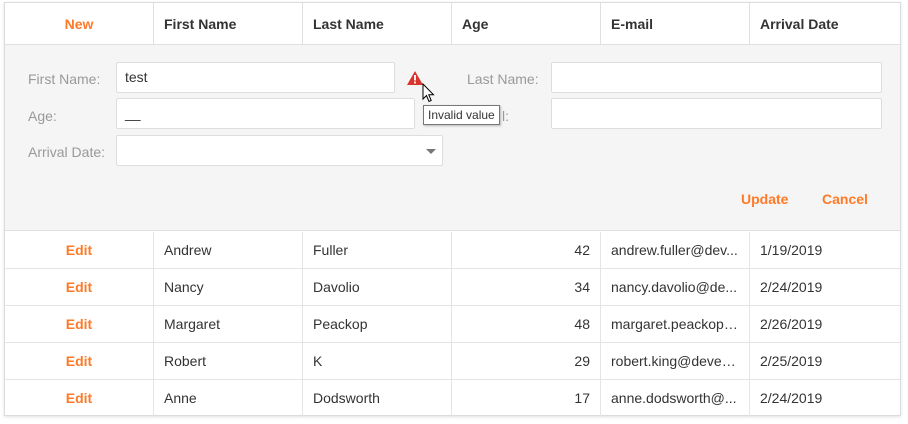  Describe the element at coordinates (228, 324) in the screenshot. I see `cell-first-name: Margaret` at that location.